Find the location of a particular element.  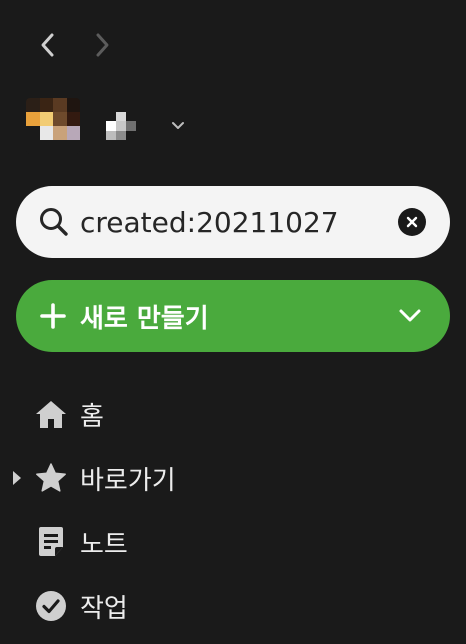

clear-search-button is located at coordinates (412, 222).